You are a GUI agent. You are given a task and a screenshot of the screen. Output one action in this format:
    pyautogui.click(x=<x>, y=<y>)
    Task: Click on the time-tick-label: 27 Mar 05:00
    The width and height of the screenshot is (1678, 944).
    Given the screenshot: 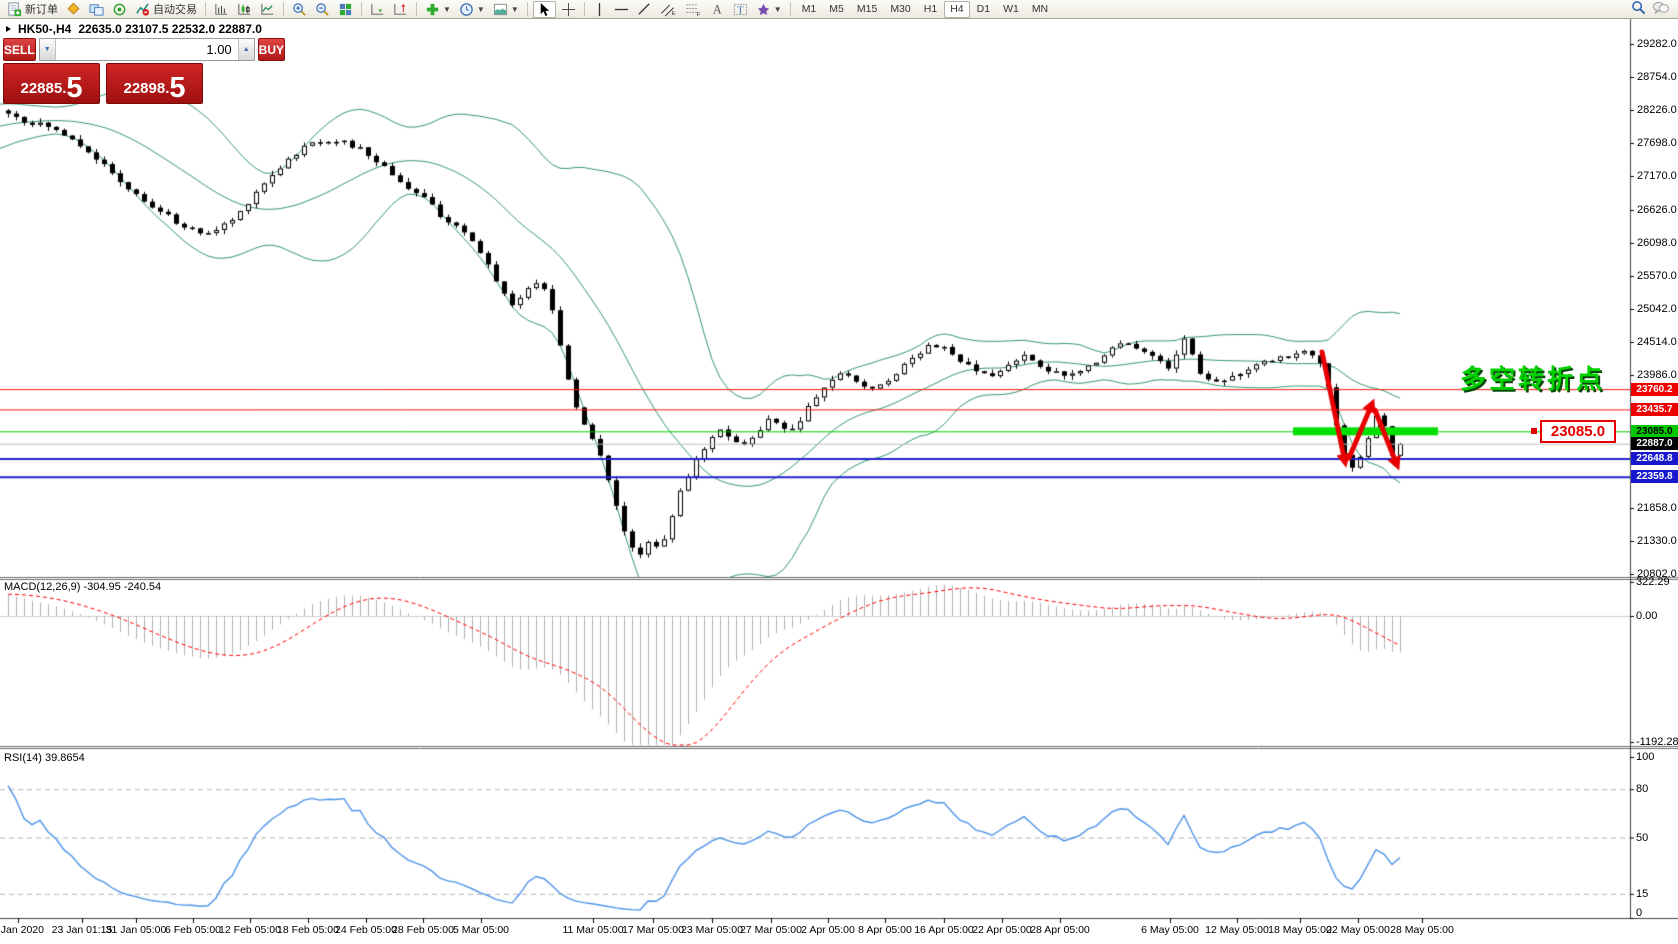 What is the action you would take?
    pyautogui.click(x=771, y=930)
    